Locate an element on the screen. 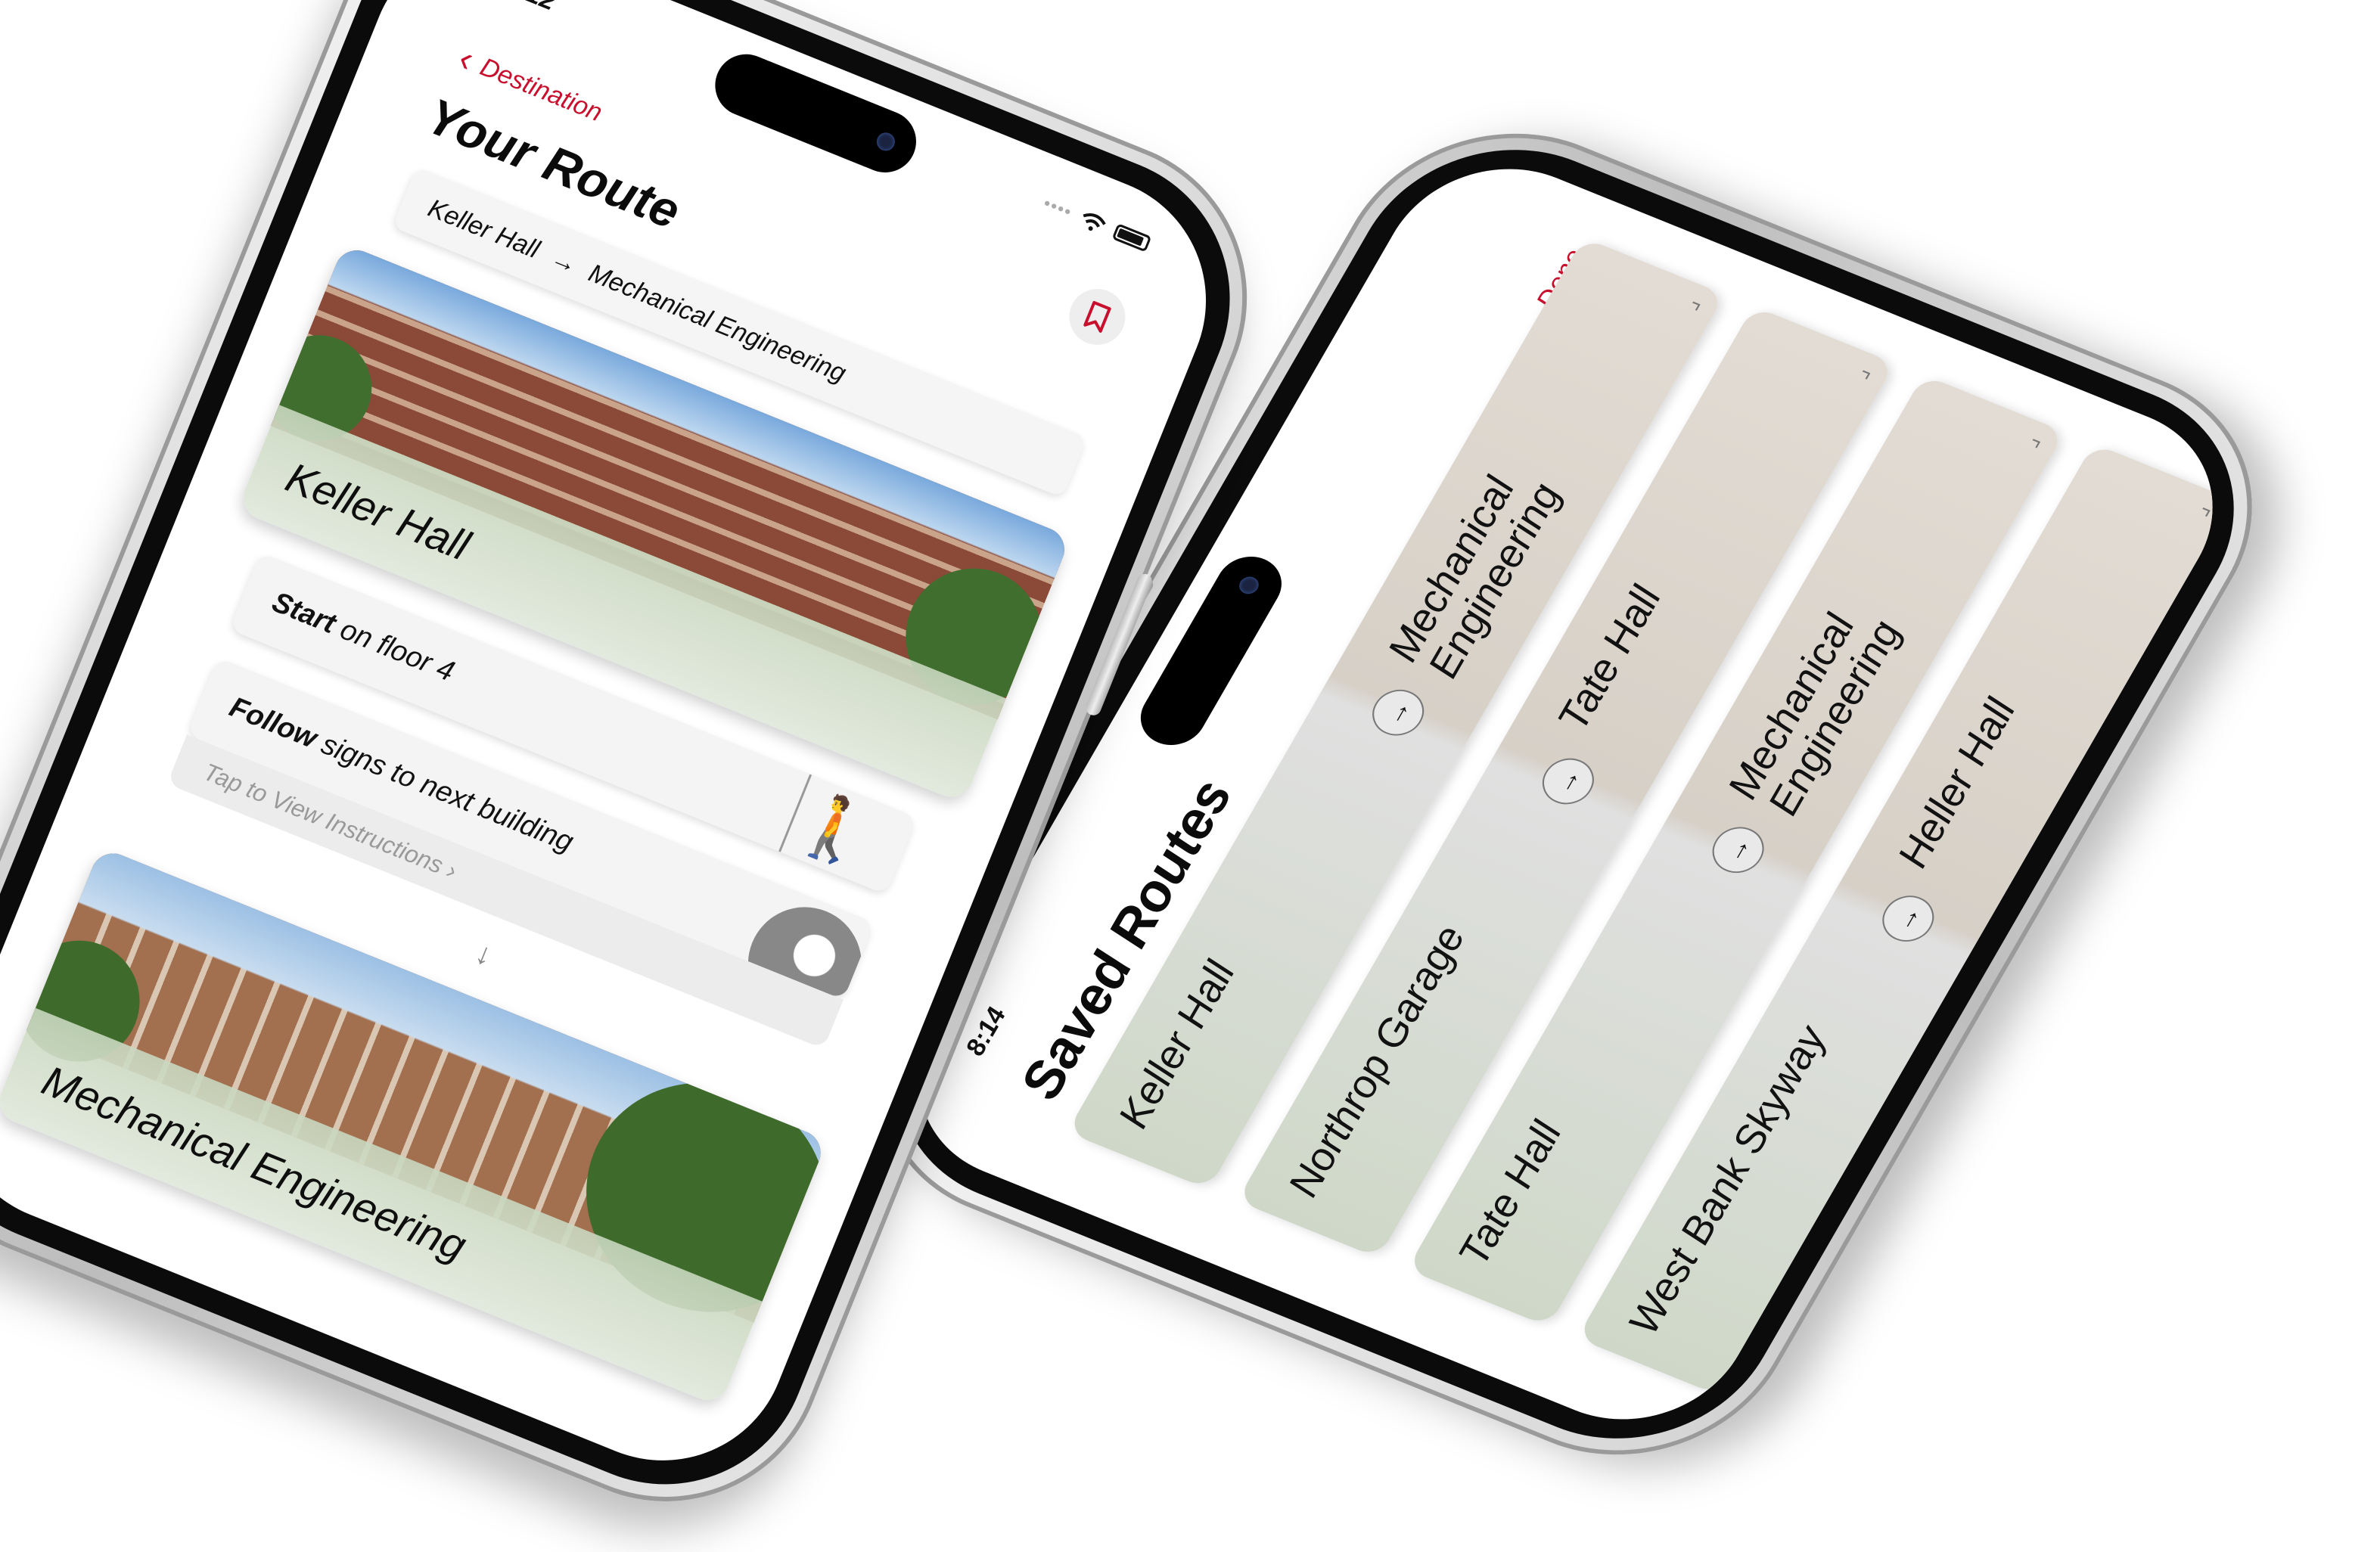 The height and width of the screenshot is (1552, 2380). step-detail: on floor 4 is located at coordinates (393, 649).